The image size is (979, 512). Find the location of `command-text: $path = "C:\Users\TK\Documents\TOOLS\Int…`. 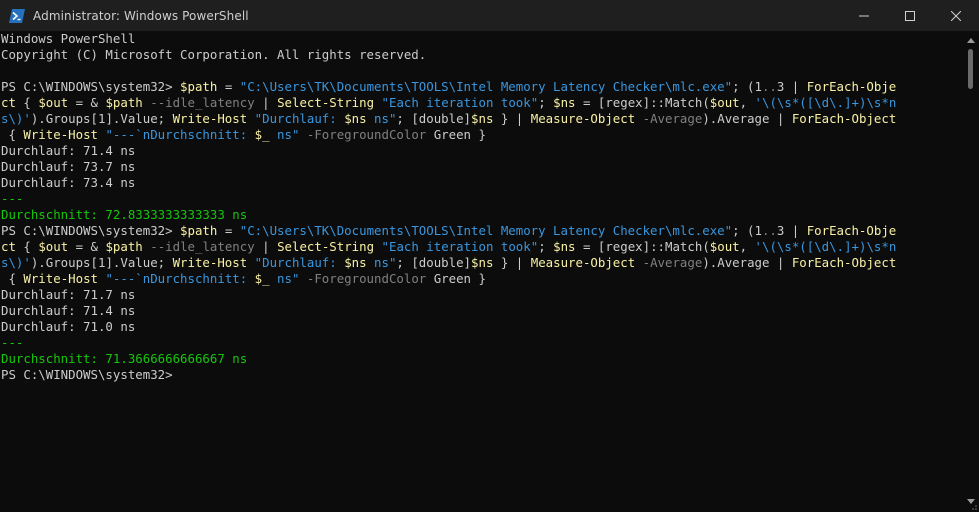

command-text: $path = "C:\Users\TK\Documents\TOOLS\Int… is located at coordinates (538, 86).